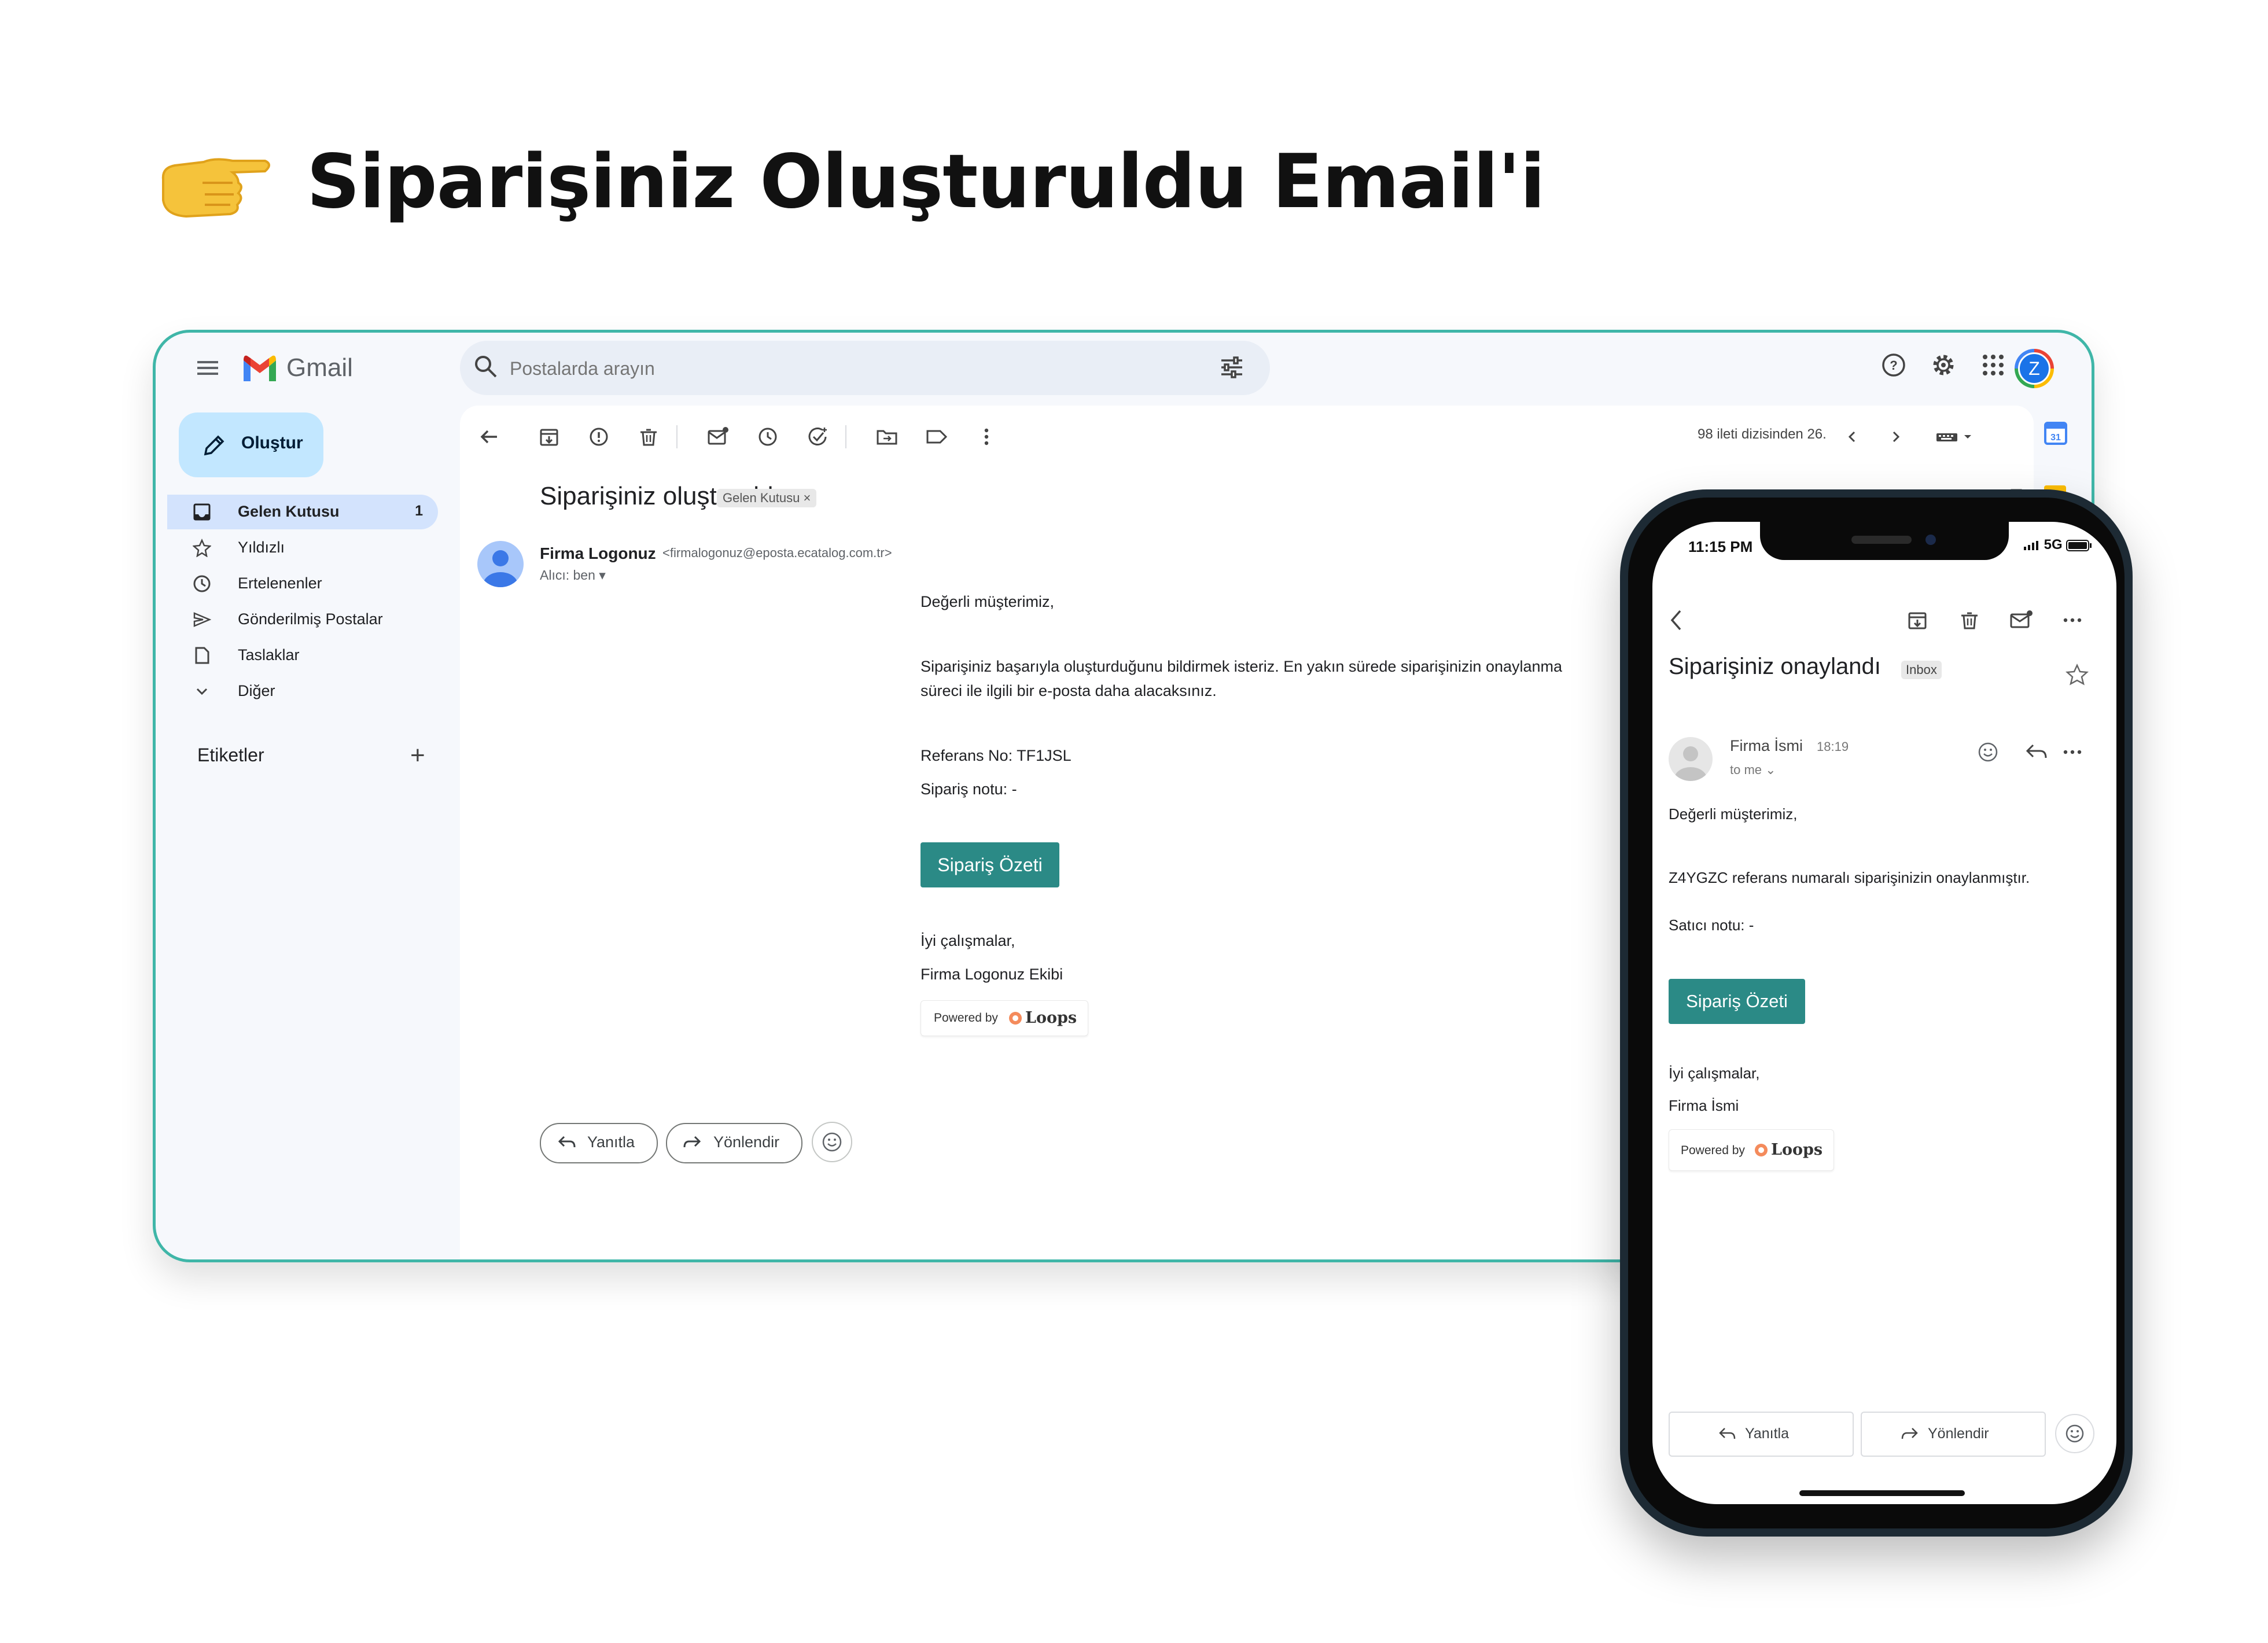 The width and height of the screenshot is (2268, 1643). I want to click on folder-chip: Gelen Kutusu ×, so click(767, 498).